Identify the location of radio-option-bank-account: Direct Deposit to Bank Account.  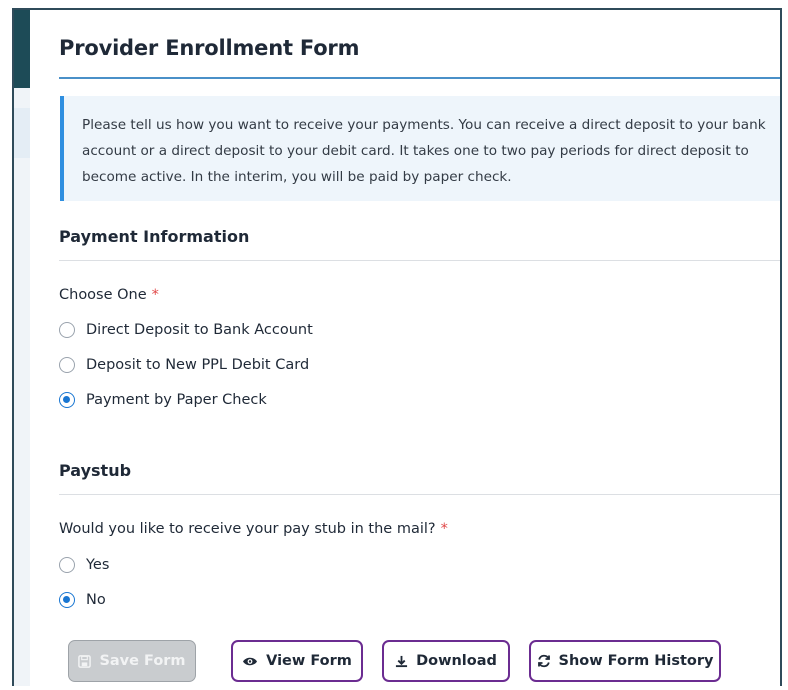
(186, 330).